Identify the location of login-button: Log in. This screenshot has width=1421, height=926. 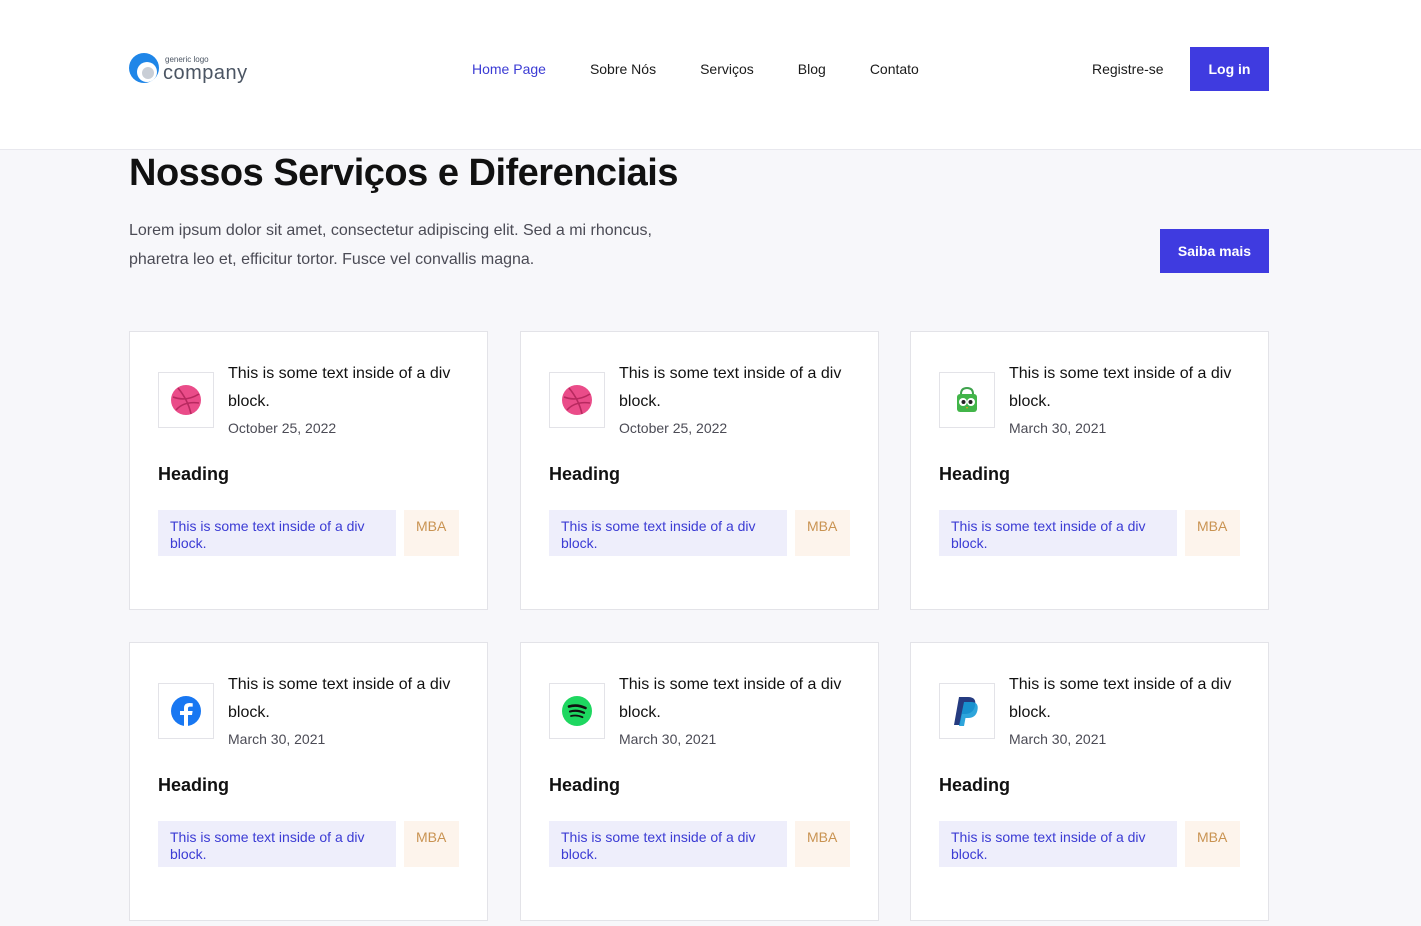
(1229, 69).